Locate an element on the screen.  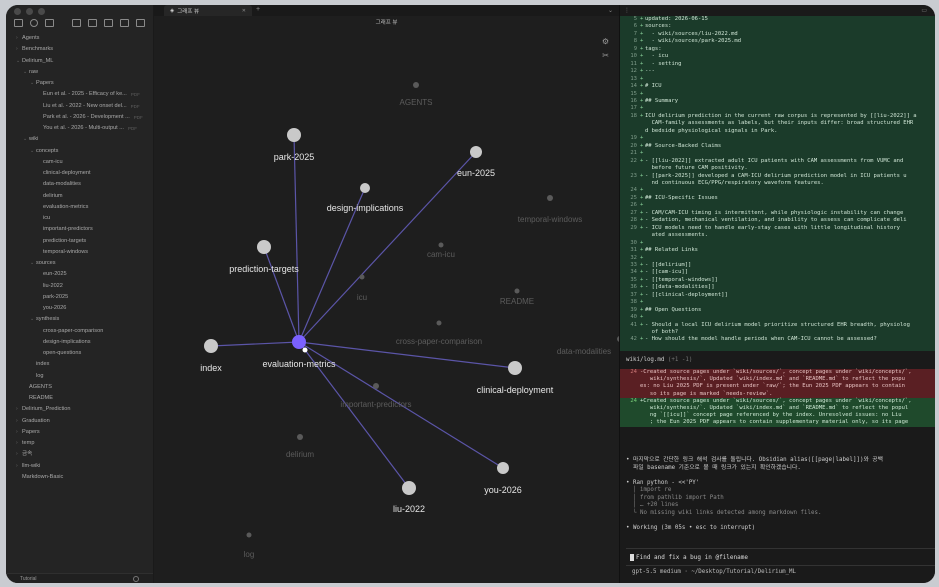
file-tree-label: index is located at coordinates (43, 364).